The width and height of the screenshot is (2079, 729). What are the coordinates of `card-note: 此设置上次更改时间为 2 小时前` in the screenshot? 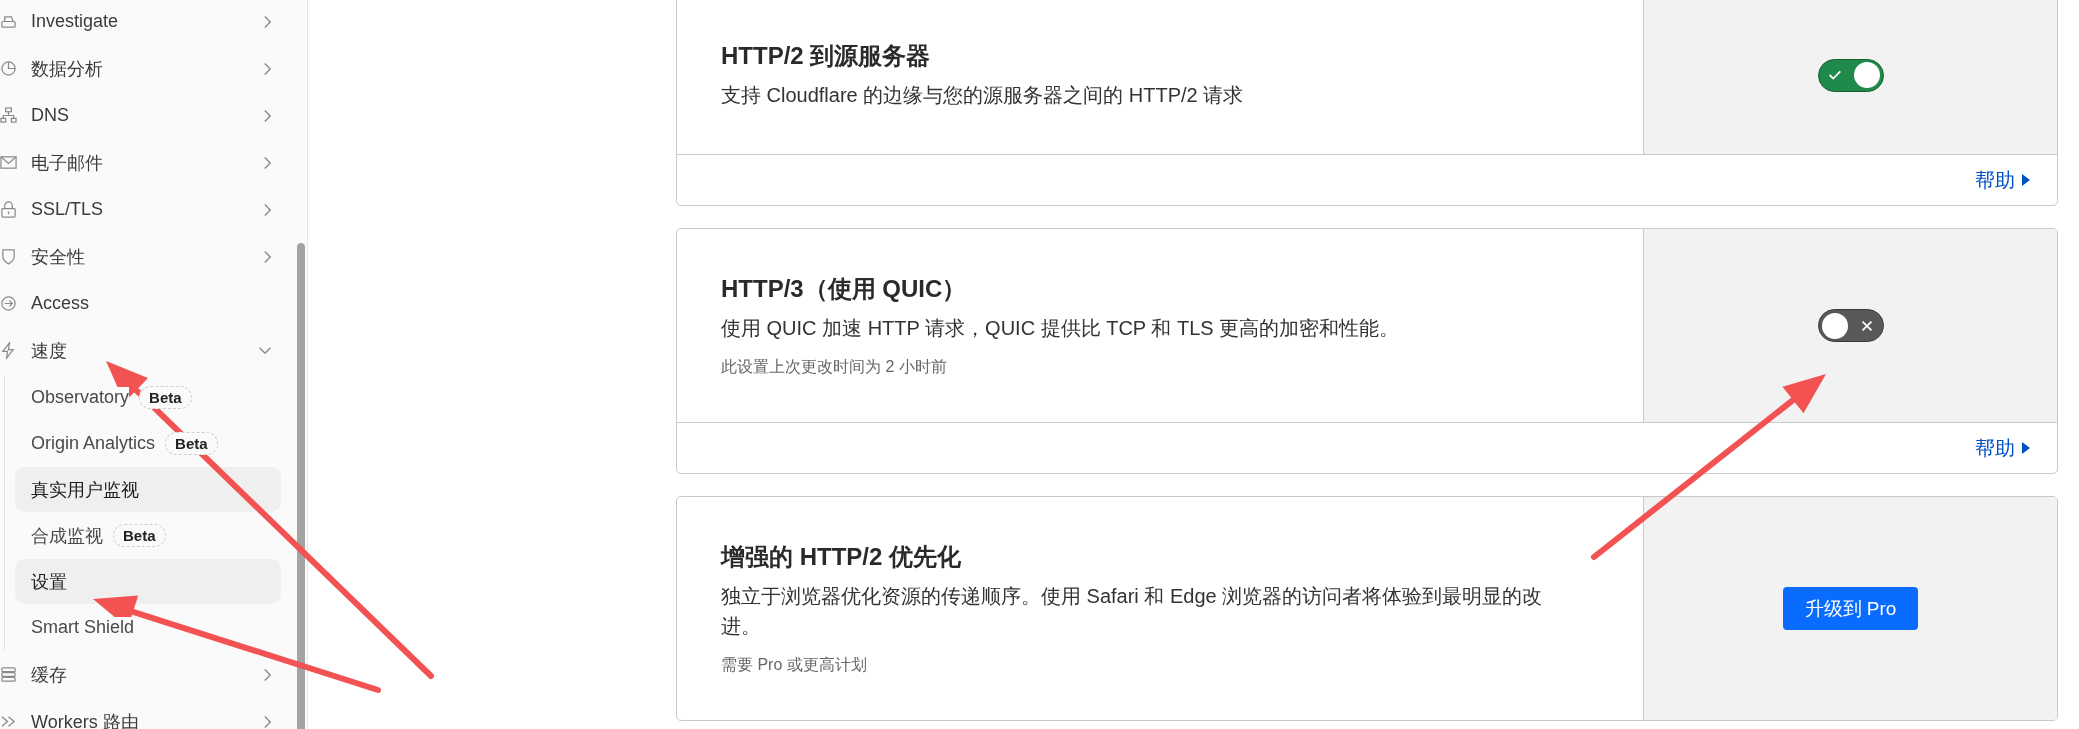 It's located at (834, 367).